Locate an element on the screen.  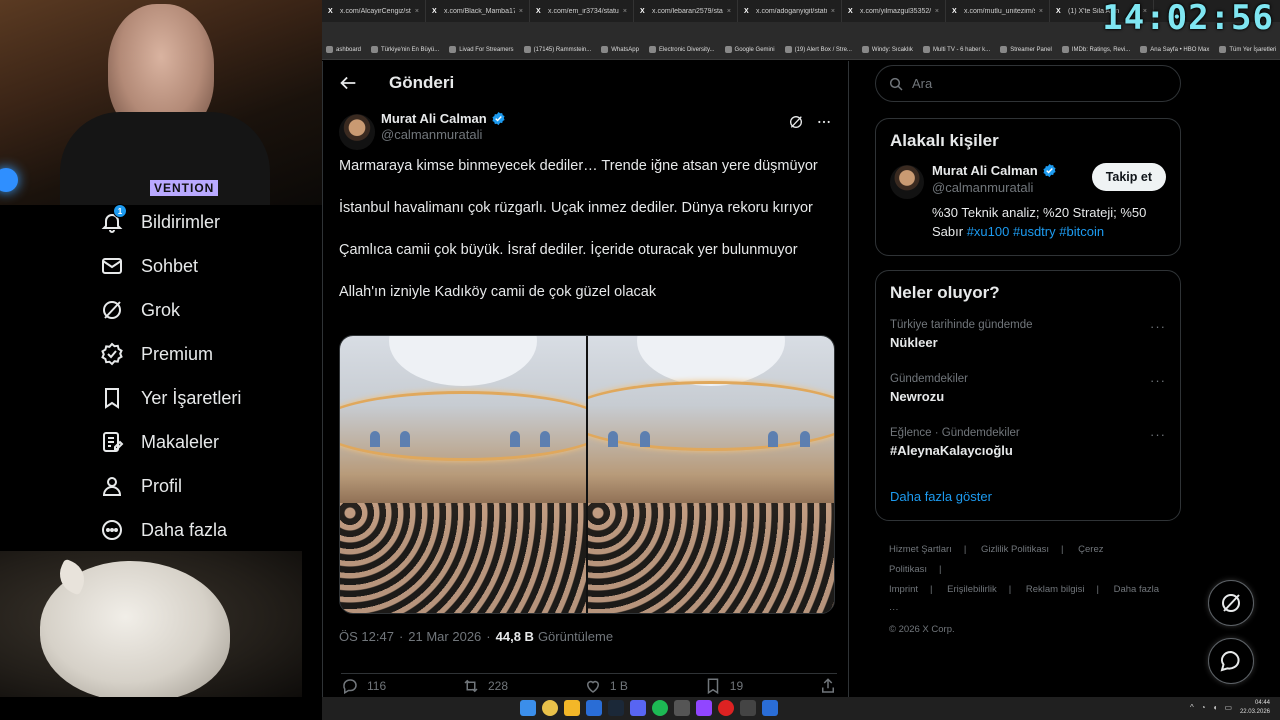
reply-button: 116 is located at coordinates (363, 685).